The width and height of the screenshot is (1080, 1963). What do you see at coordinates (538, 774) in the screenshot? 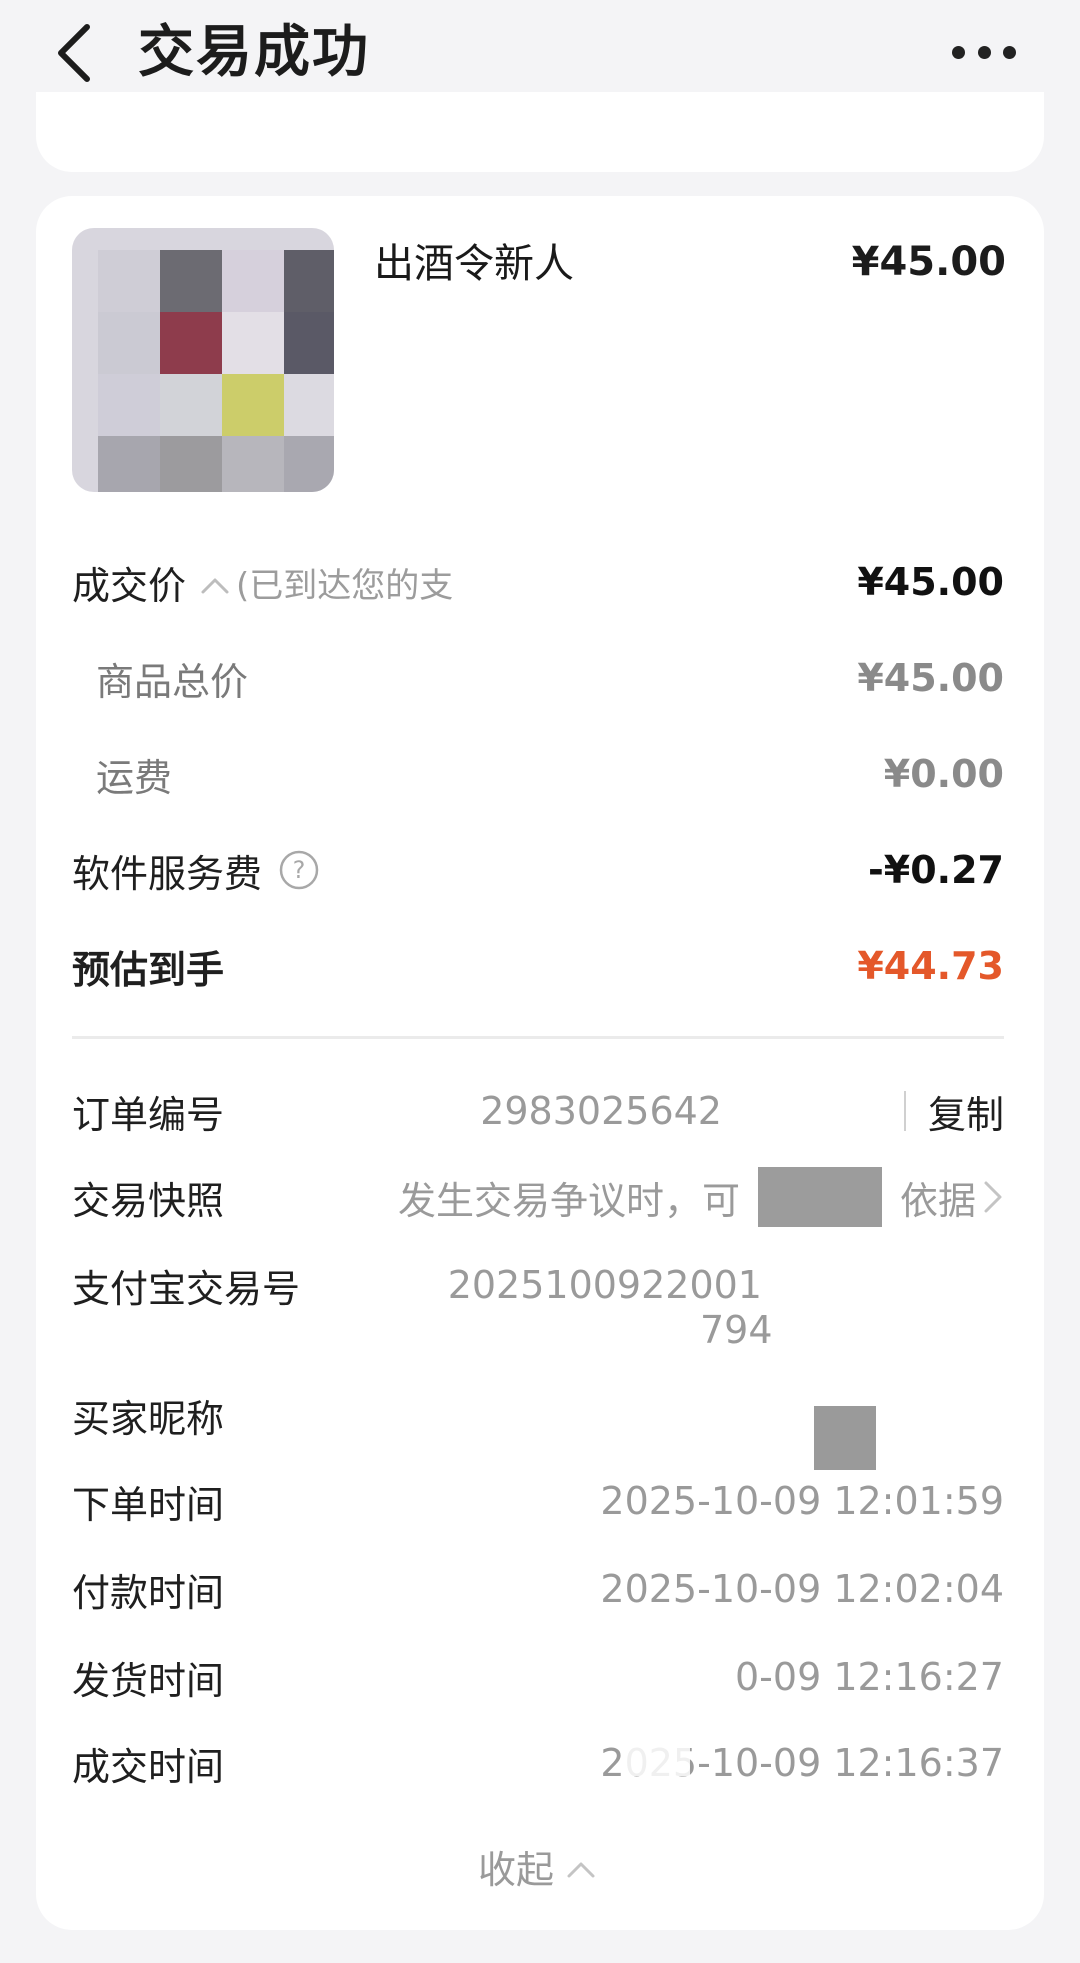
I see `shipping-row: 运费 ¥0.00` at bounding box center [538, 774].